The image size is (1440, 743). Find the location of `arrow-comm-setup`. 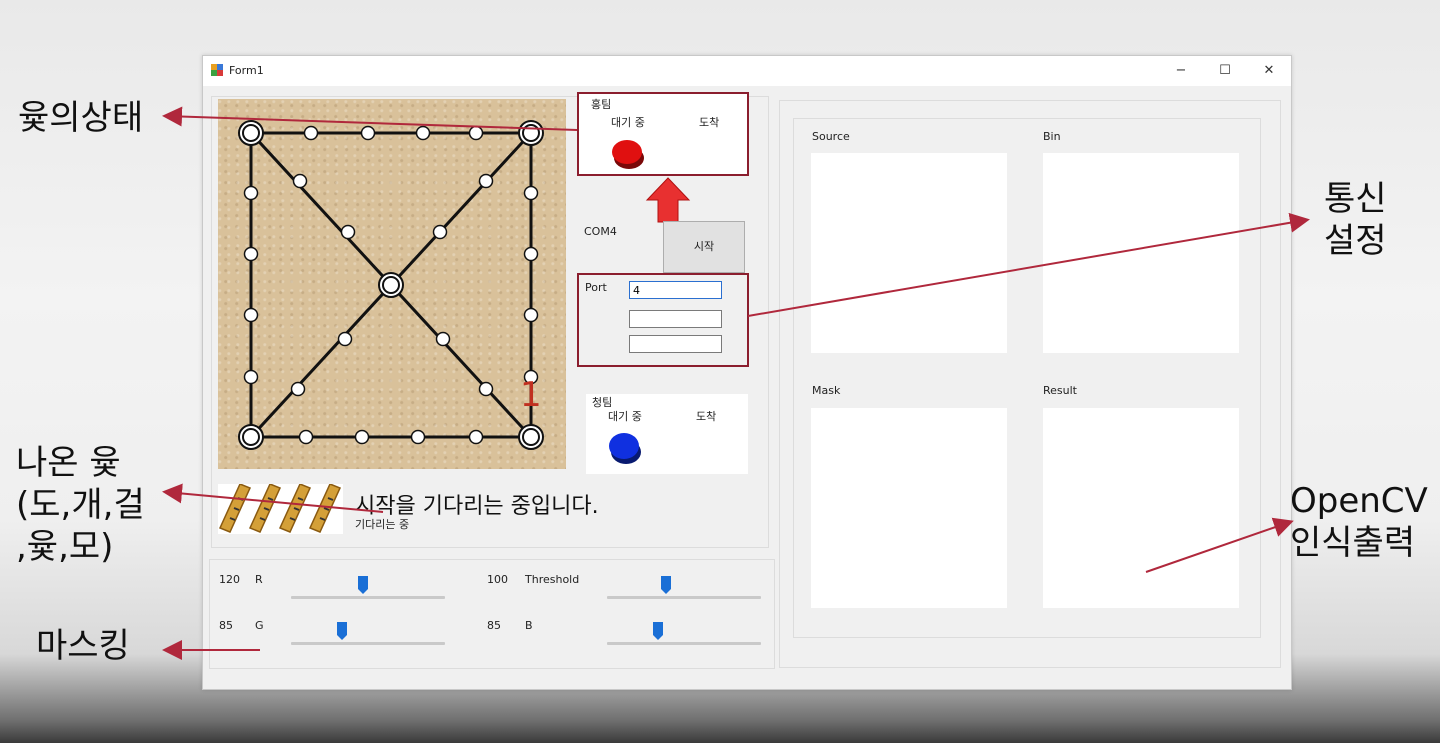

arrow-comm-setup is located at coordinates (1028, 264).